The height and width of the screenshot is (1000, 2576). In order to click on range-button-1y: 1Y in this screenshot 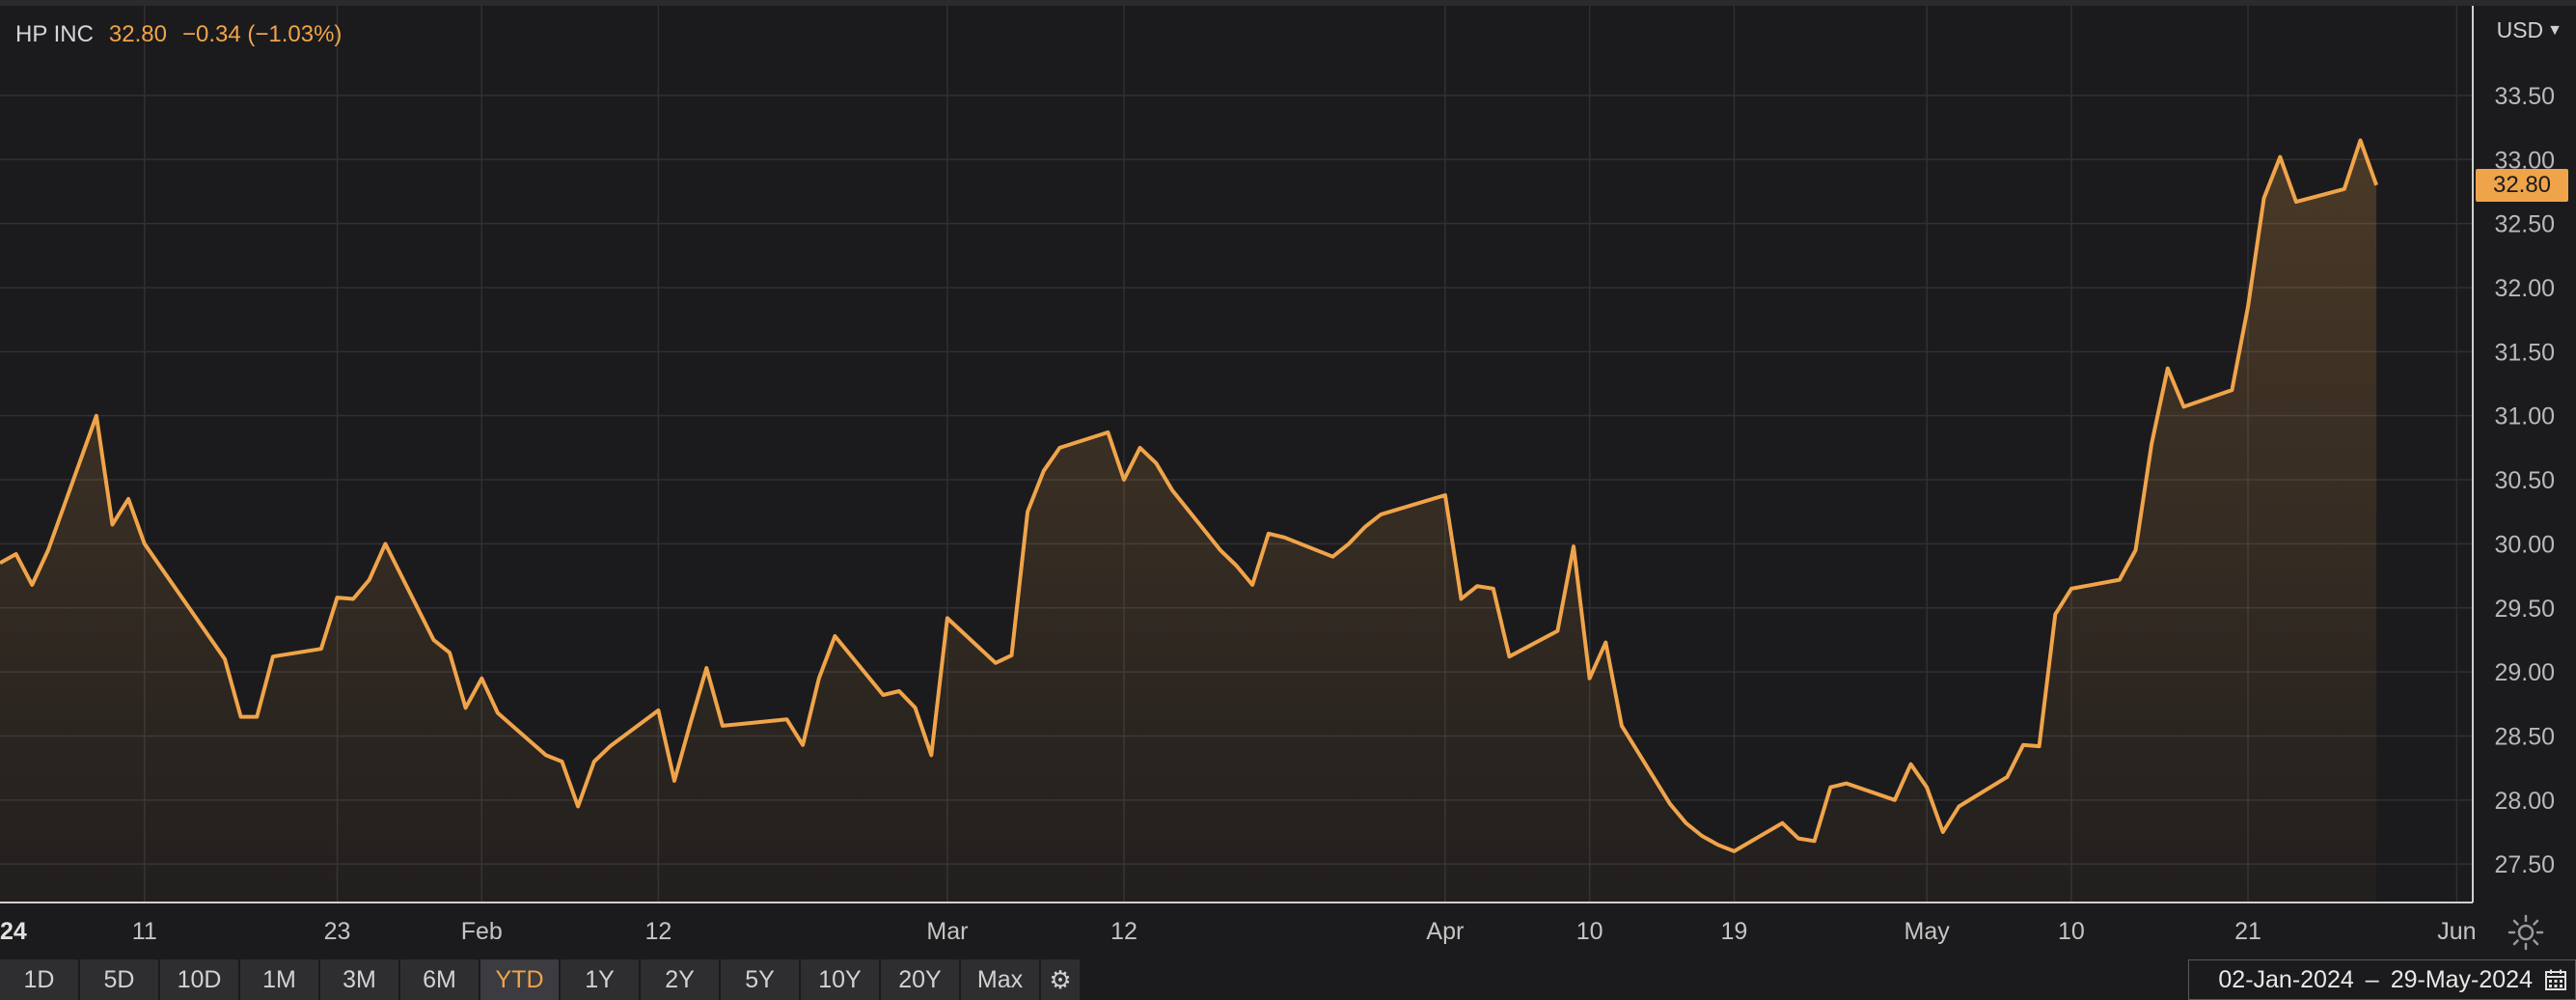, I will do `click(600, 979)`.